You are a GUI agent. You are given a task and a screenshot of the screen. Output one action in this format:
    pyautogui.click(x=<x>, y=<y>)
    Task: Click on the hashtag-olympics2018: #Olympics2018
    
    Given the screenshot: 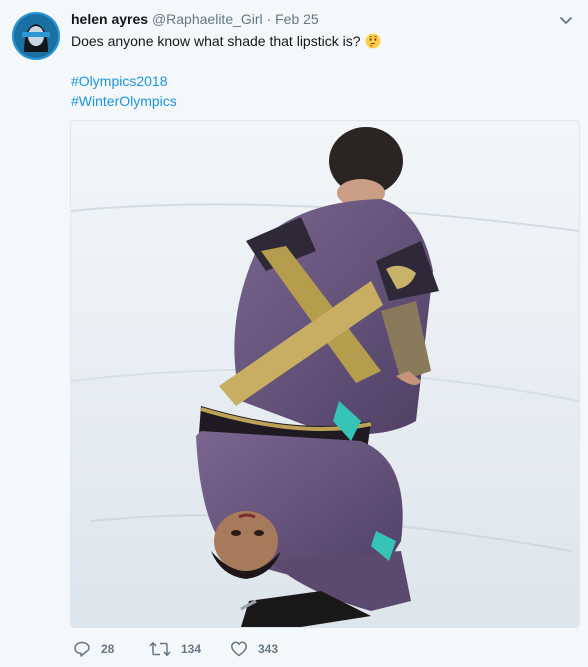 What is the action you would take?
    pyautogui.click(x=119, y=81)
    